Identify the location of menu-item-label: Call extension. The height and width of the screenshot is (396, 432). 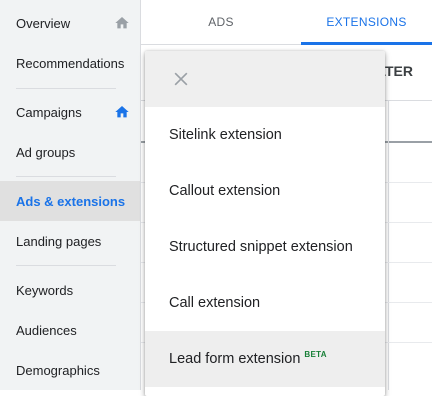
(215, 303).